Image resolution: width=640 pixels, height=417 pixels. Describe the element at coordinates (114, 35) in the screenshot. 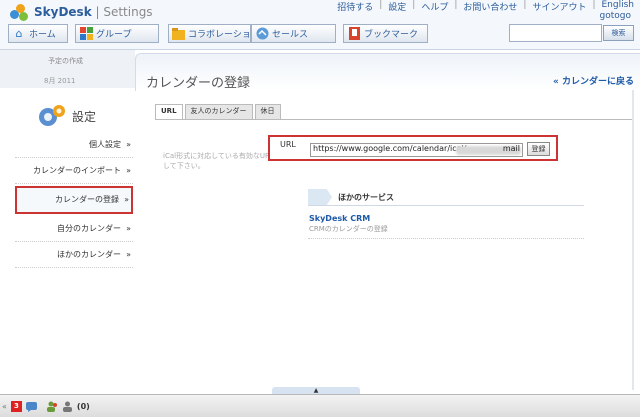

I see `nav-group-label: グループ` at that location.